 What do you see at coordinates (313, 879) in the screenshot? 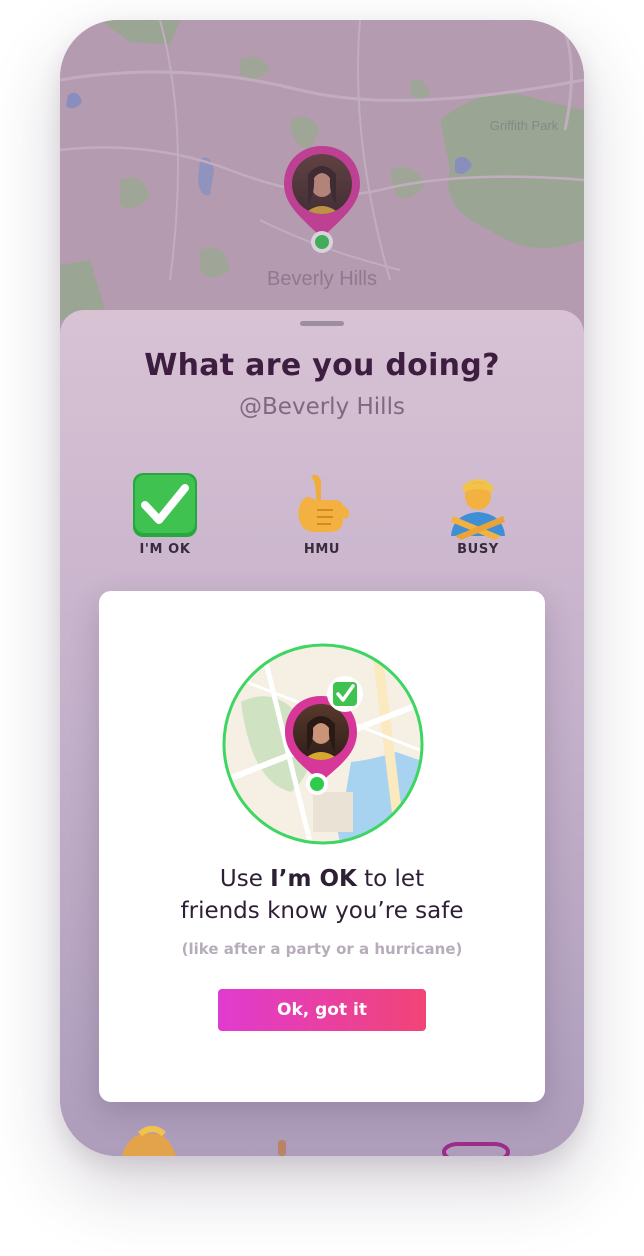
I see `modal-headline-bold: I’m OK` at bounding box center [313, 879].